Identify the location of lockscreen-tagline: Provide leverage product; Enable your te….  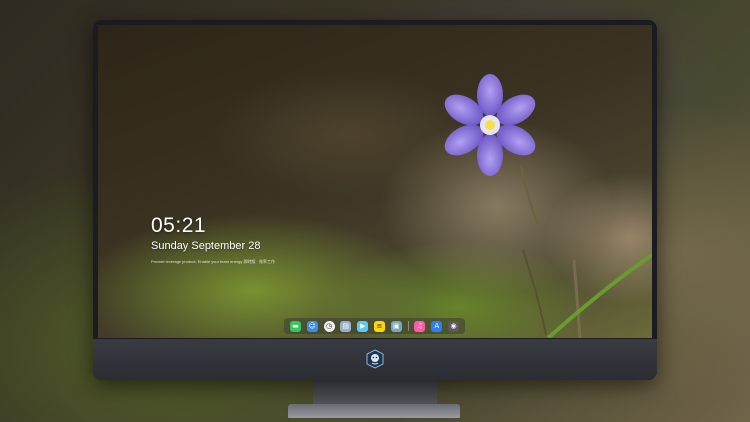
(213, 261).